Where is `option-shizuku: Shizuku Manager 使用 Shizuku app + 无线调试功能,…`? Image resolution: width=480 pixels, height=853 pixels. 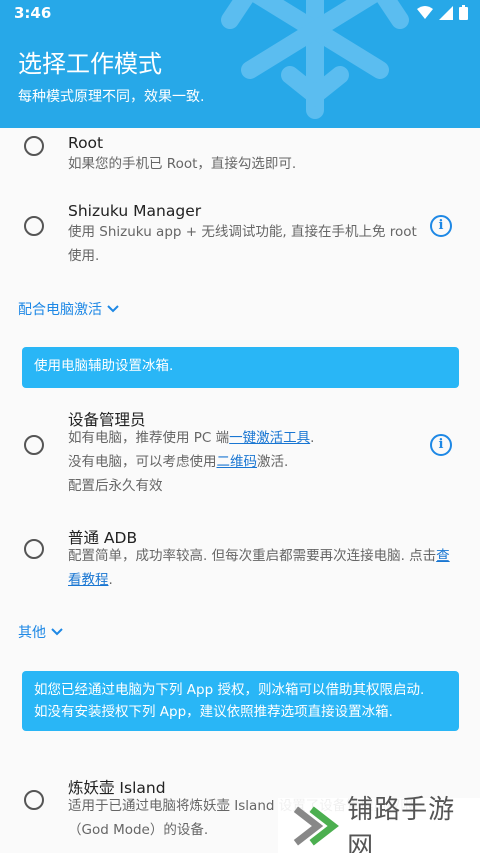
option-shizuku: Shizuku Manager 使用 Shizuku app + 无线调试功能,… is located at coordinates (240, 236).